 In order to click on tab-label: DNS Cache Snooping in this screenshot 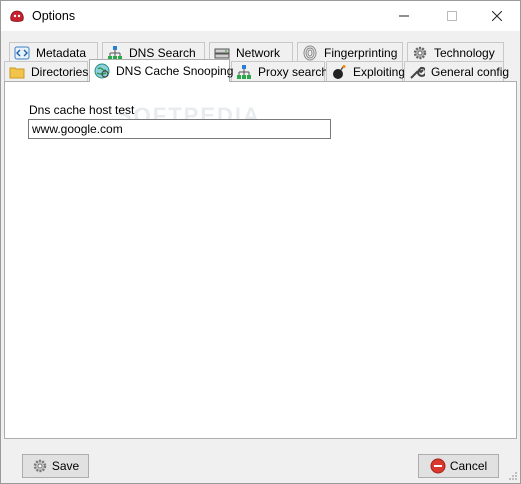, I will do `click(175, 71)`.